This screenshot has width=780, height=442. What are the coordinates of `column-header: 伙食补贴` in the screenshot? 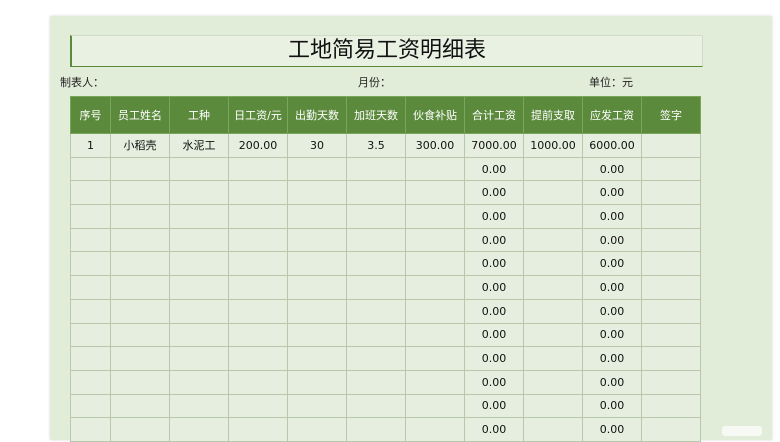 It's located at (435, 115).